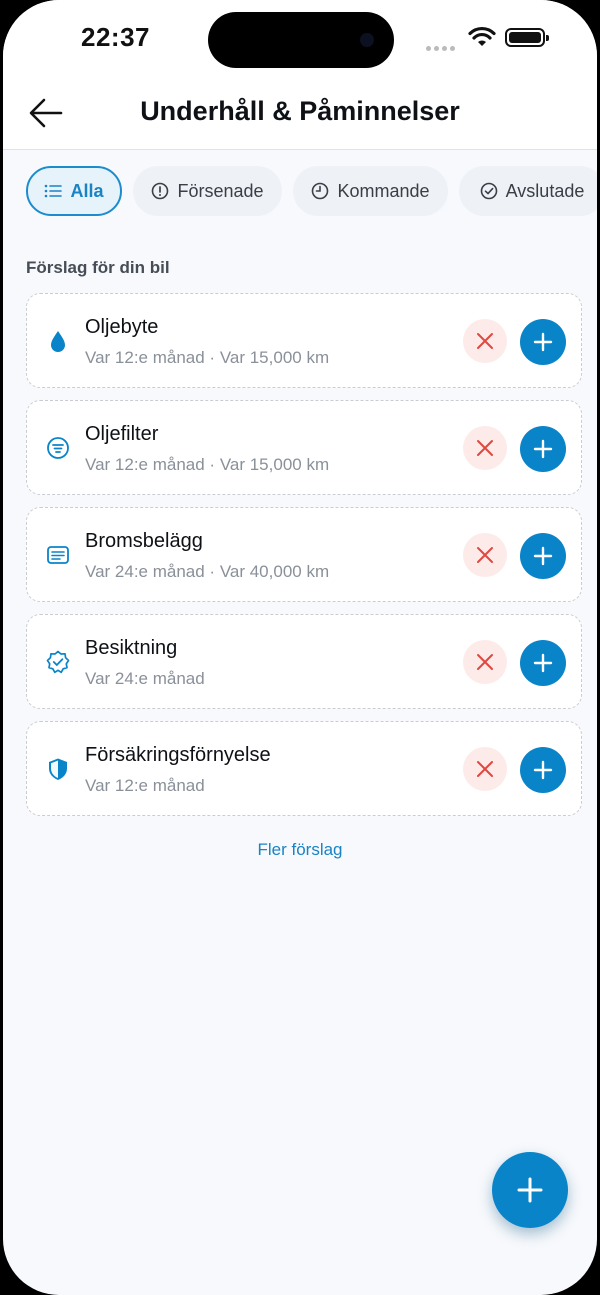 The image size is (600, 1295). I want to click on suggestion-name: Oljebyte, so click(122, 327).